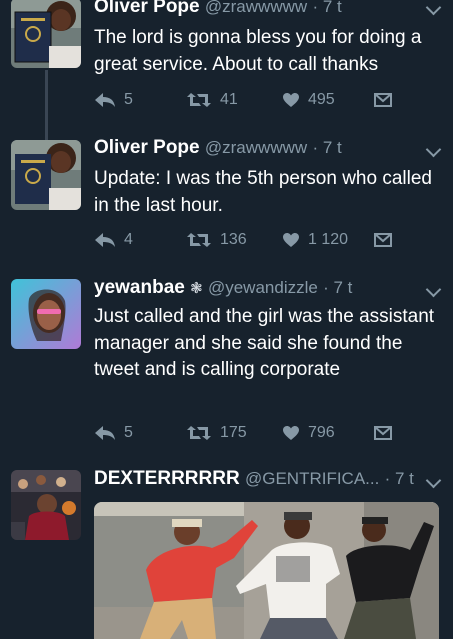 Image resolution: width=453 pixels, height=639 pixels. What do you see at coordinates (212, 100) in the screenshot?
I see `retweet-button: 41` at bounding box center [212, 100].